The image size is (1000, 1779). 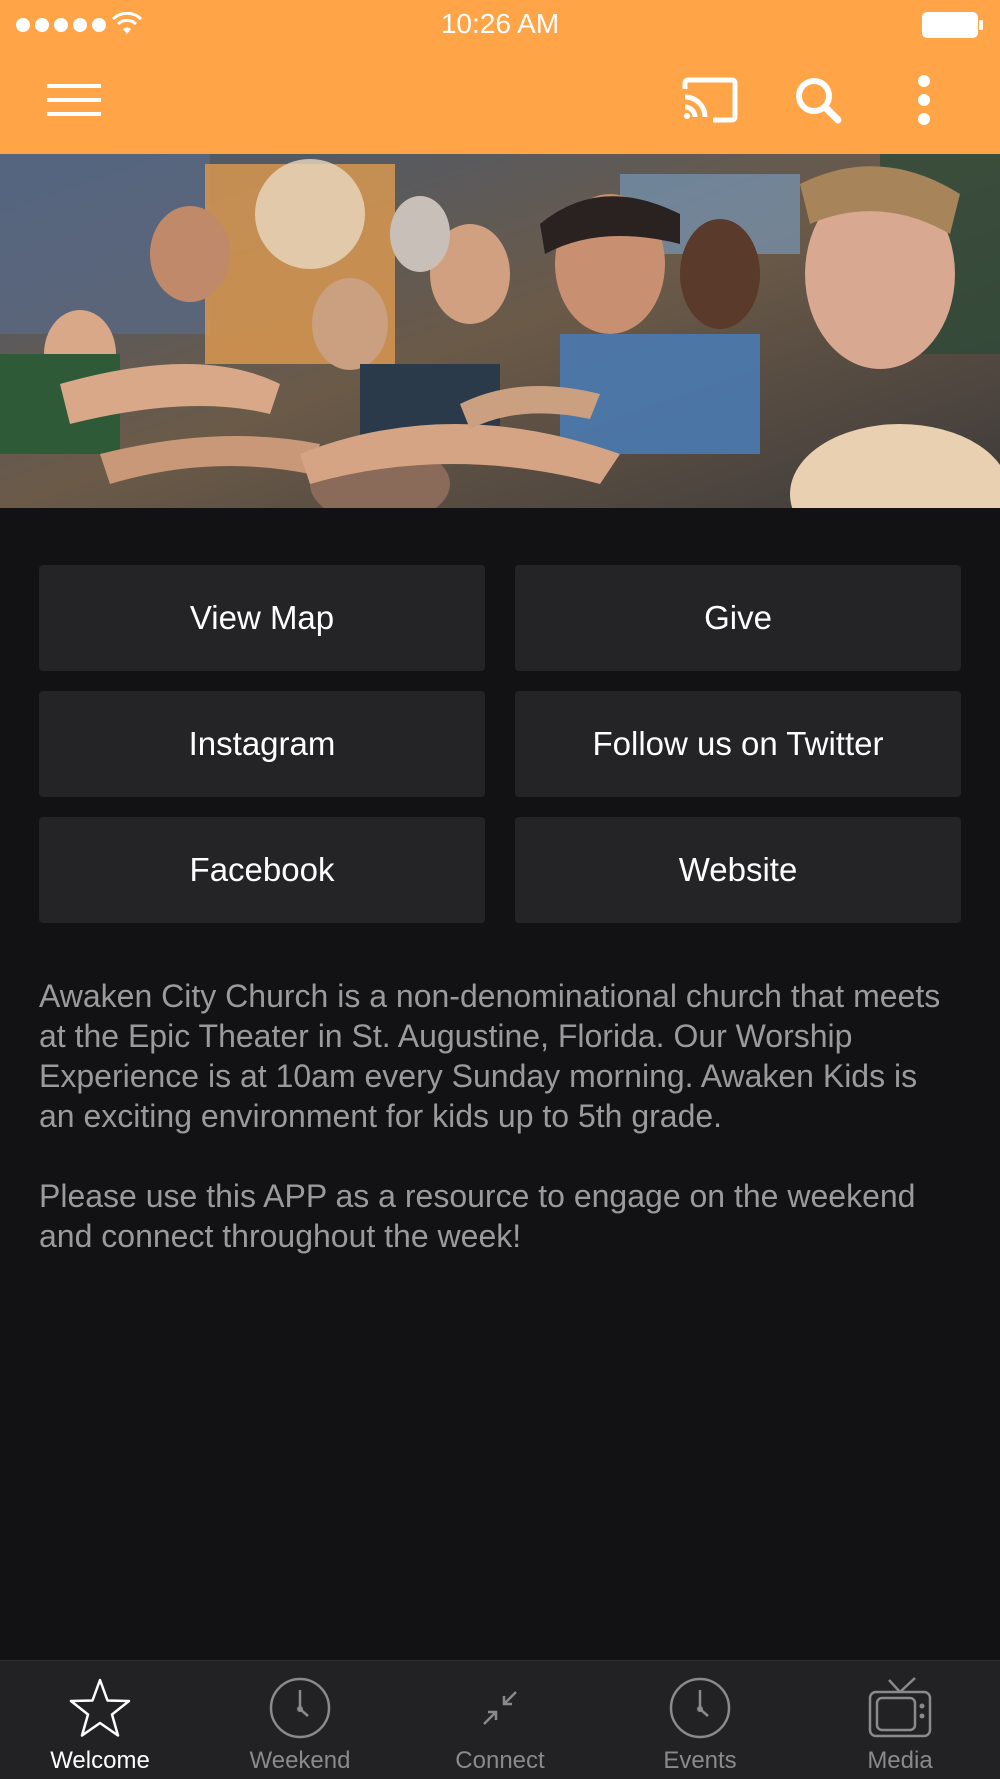 I want to click on instagram-button: Instagram, so click(x=262, y=744).